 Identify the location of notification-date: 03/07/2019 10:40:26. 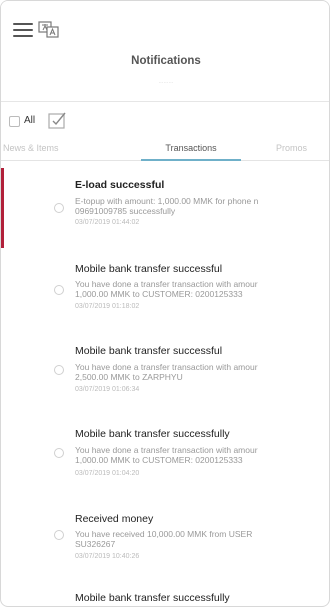
(107, 556).